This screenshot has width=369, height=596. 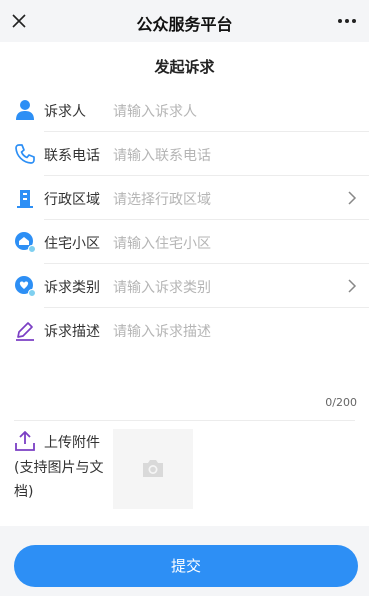 I want to click on community-input: 请输入住宅小区, so click(x=162, y=243).